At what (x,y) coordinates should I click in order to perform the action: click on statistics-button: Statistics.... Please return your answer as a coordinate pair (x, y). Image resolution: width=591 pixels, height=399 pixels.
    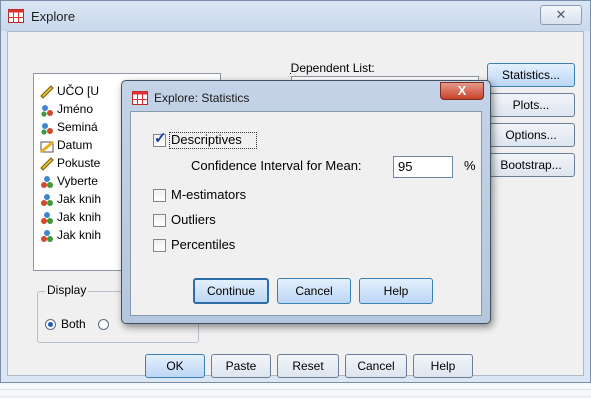
    Looking at the image, I should click on (531, 75).